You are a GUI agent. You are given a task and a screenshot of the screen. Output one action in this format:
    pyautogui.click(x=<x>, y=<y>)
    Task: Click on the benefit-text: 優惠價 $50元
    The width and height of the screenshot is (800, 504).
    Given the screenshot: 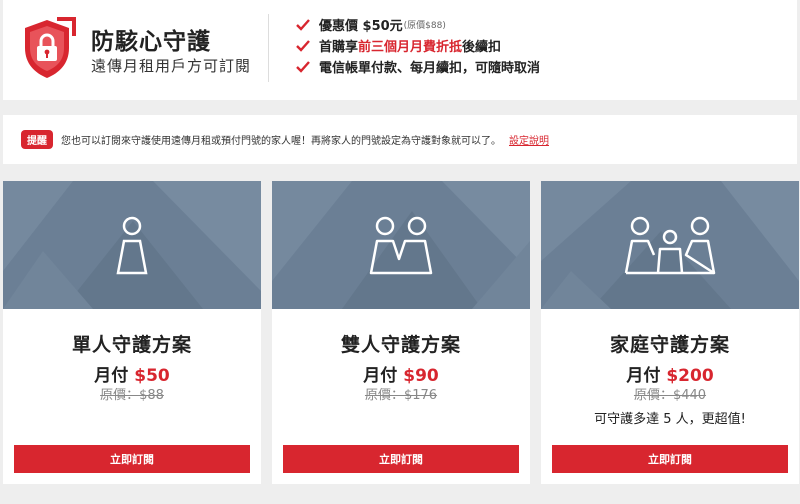 What is the action you would take?
    pyautogui.click(x=361, y=26)
    